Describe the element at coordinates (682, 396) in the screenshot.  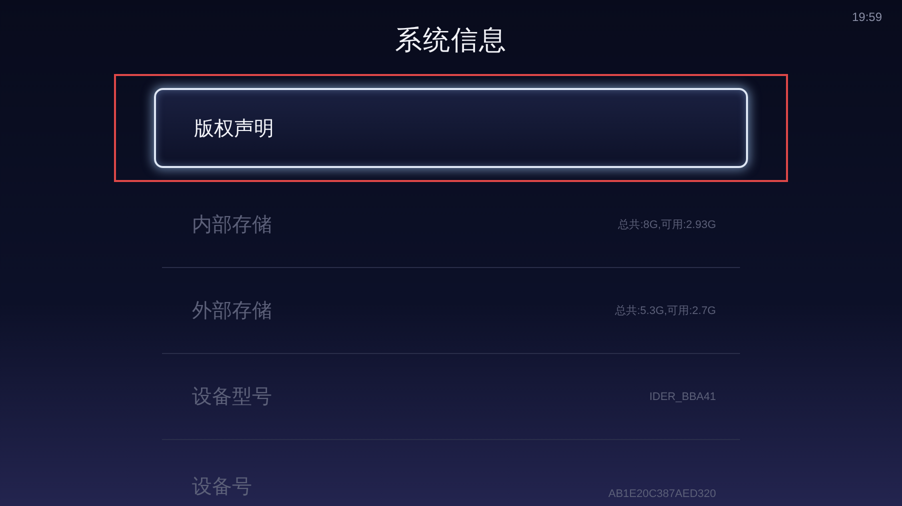
I see `item-value: IDER_BBA41` at that location.